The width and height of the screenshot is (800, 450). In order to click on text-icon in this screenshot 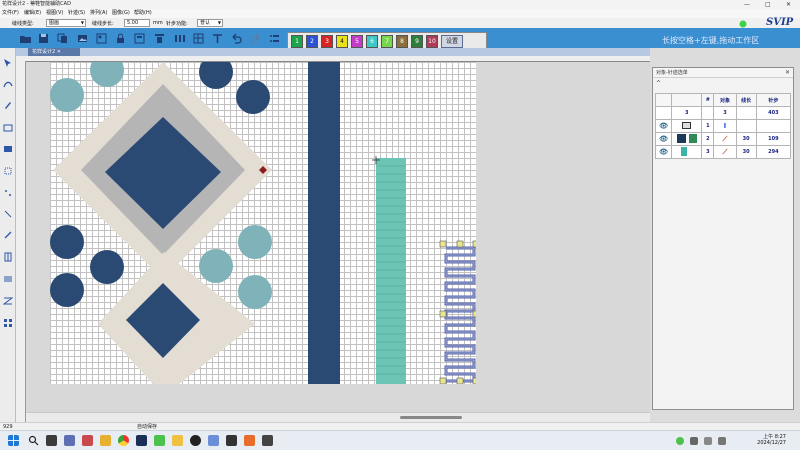, I will do `click(217, 38)`.